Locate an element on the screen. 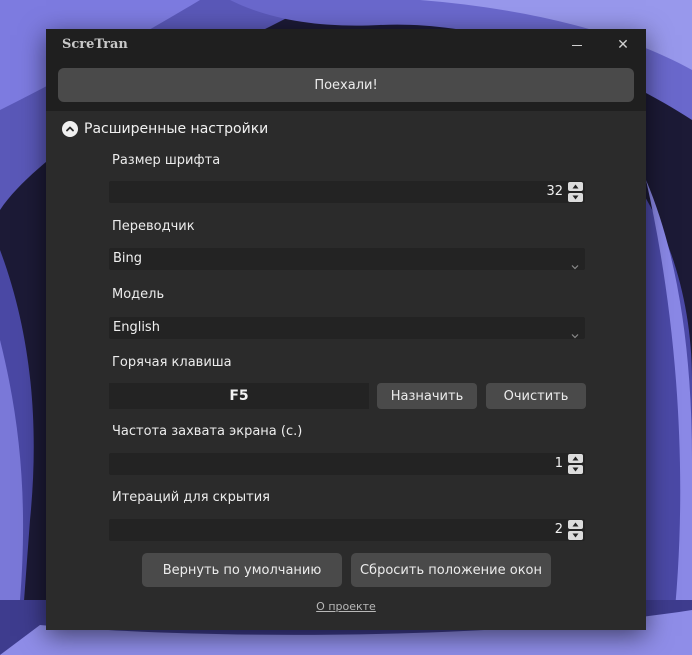  model-value: English is located at coordinates (136, 327).